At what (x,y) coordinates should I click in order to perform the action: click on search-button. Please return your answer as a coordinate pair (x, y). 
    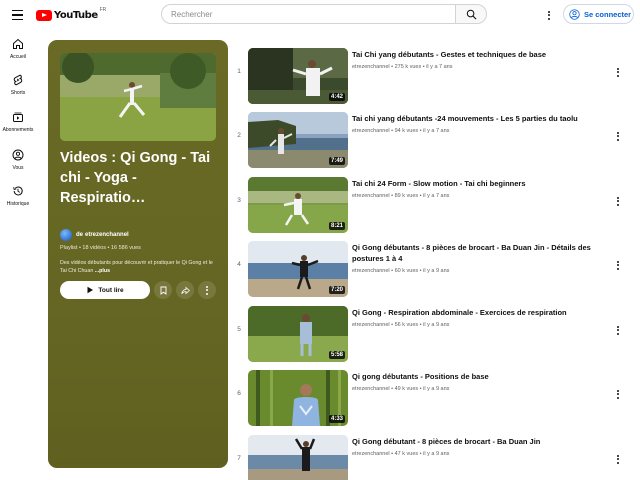
    Looking at the image, I should click on (471, 14).